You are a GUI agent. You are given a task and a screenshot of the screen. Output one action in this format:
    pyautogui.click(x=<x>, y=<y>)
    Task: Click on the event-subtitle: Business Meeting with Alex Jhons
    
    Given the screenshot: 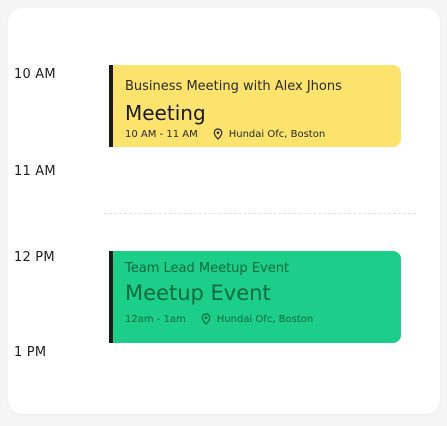 What is the action you would take?
    pyautogui.click(x=233, y=86)
    